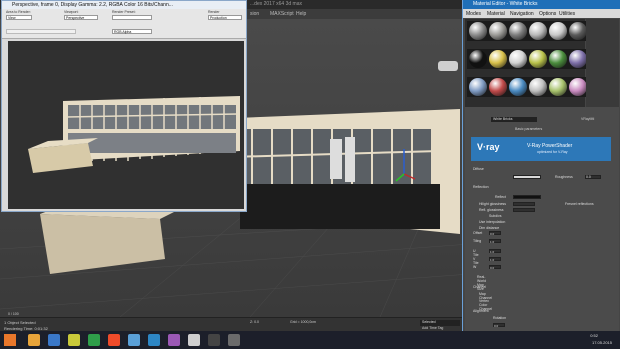 This screenshot has height=349, width=620. I want to click on start-button-icon, so click(10, 340).